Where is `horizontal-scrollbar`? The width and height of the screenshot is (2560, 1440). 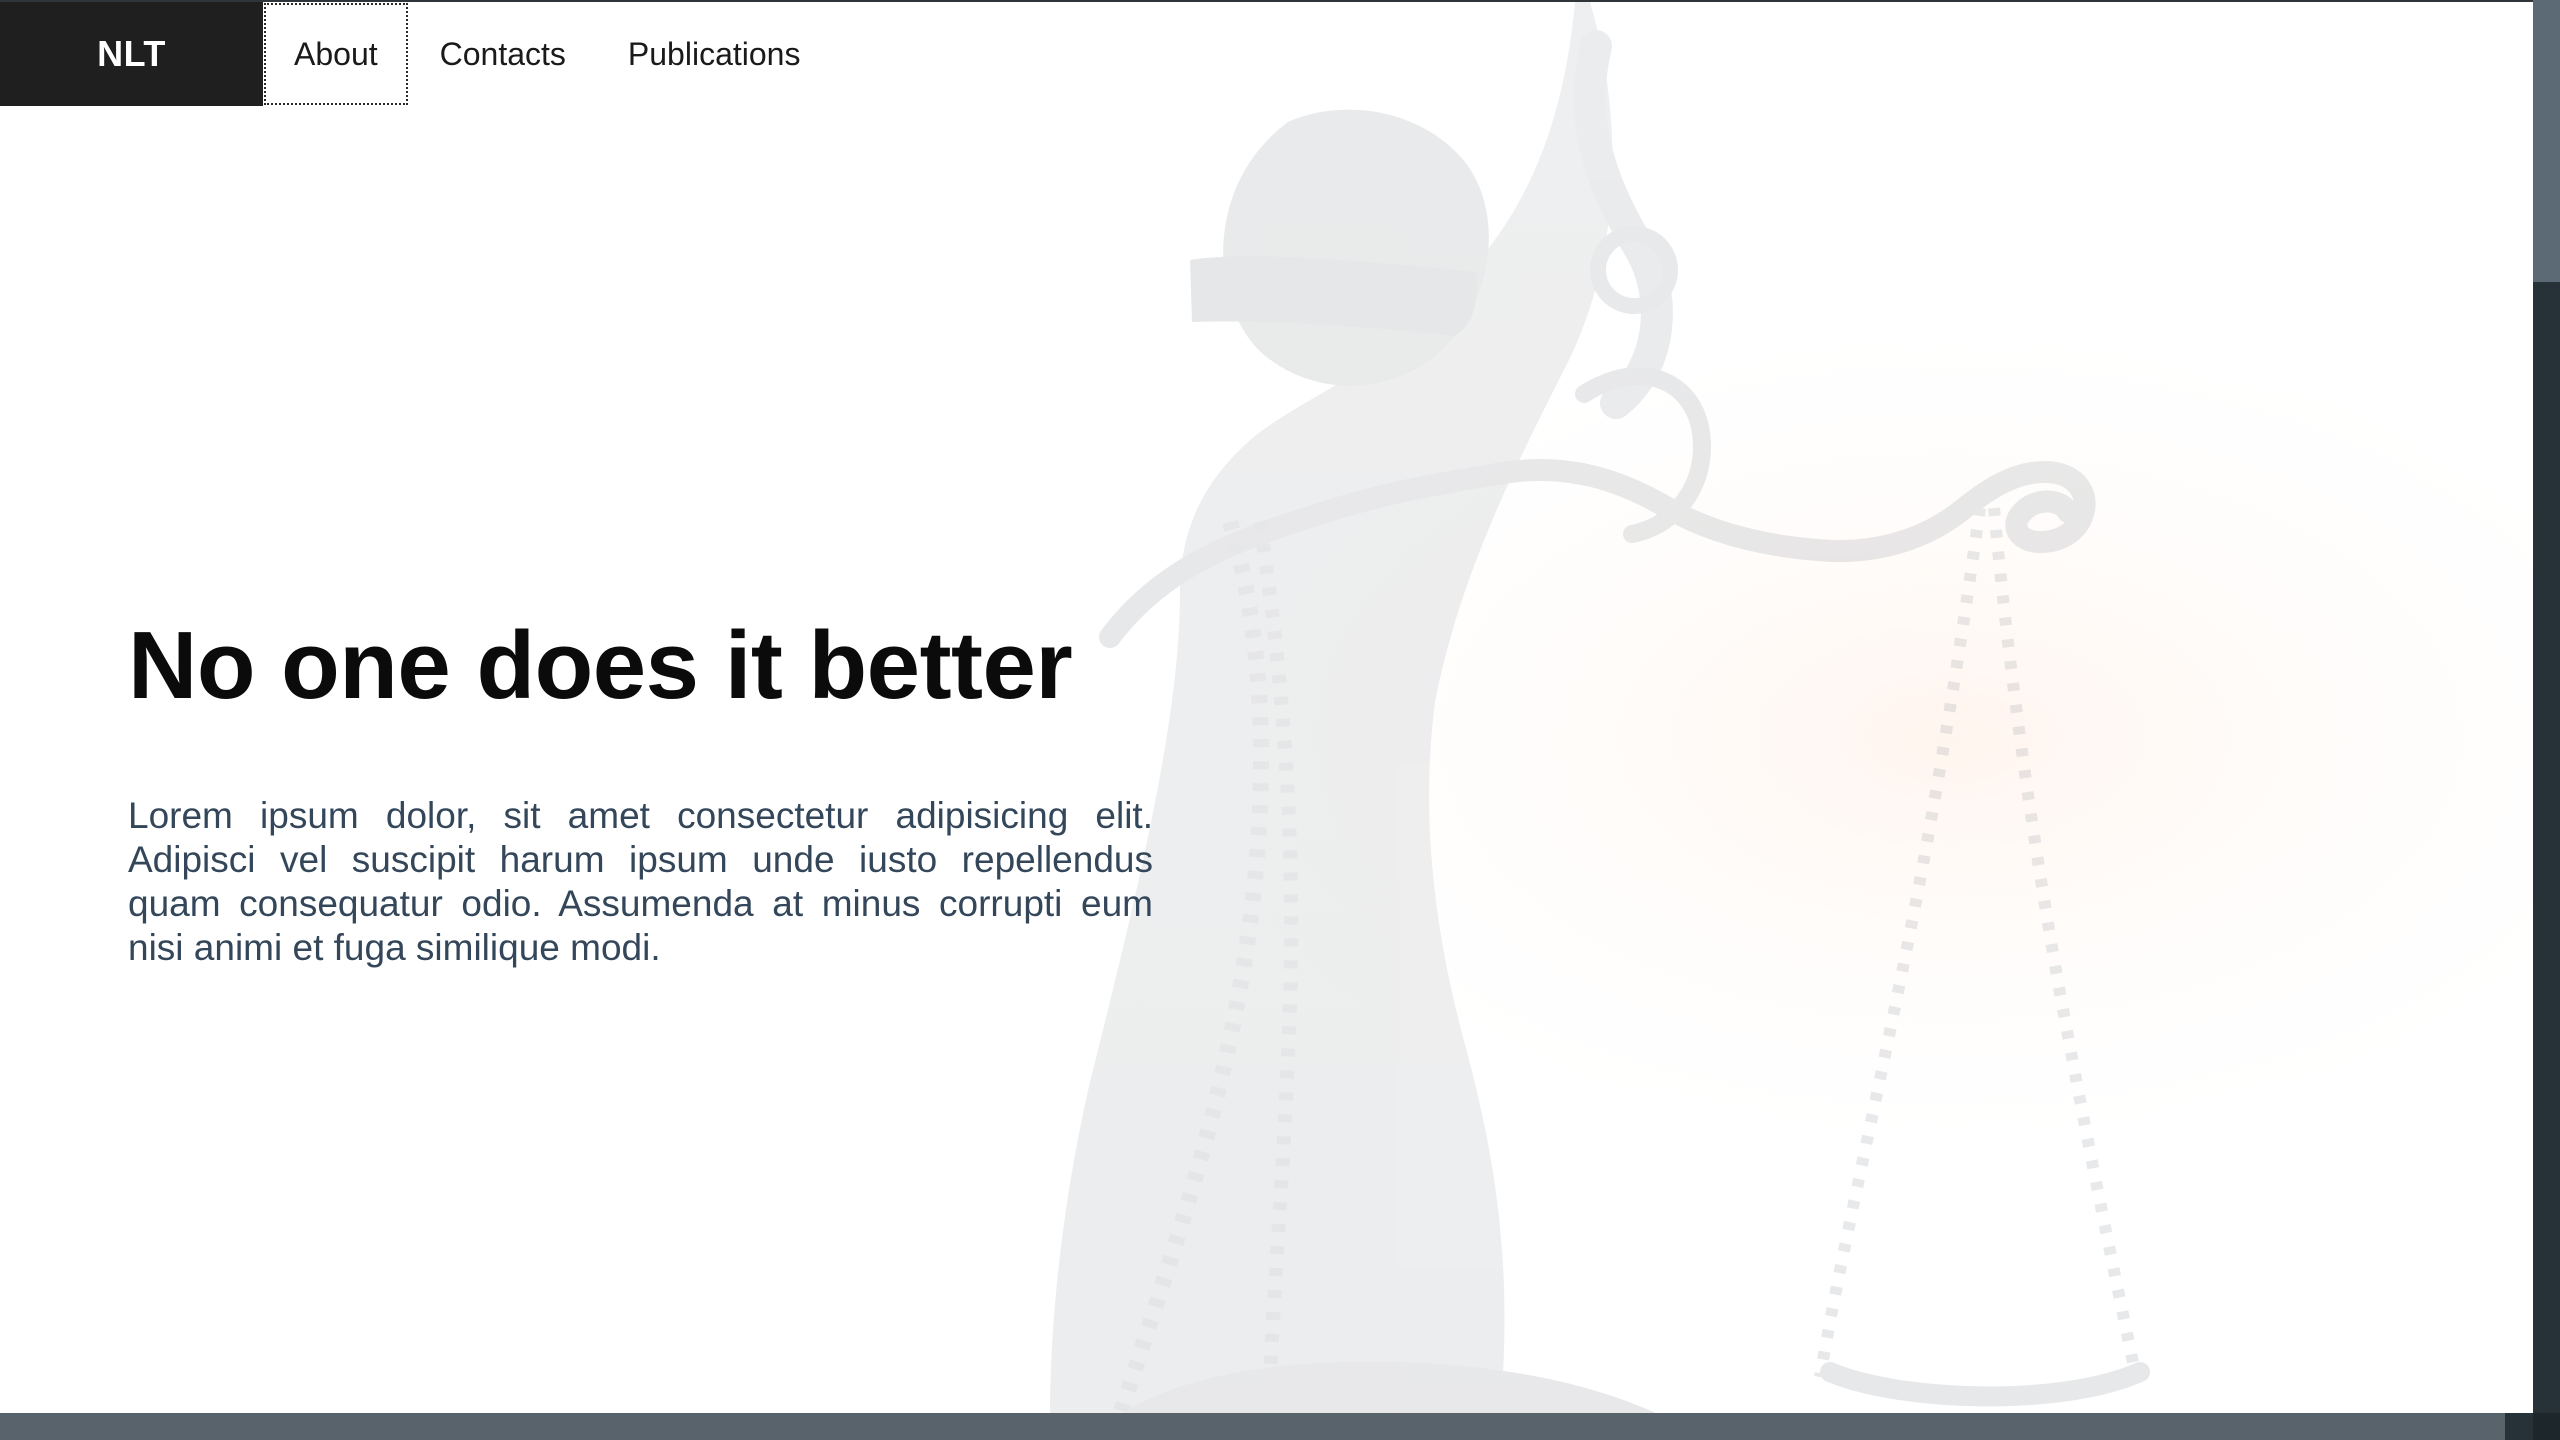 horizontal-scrollbar is located at coordinates (1266, 1426).